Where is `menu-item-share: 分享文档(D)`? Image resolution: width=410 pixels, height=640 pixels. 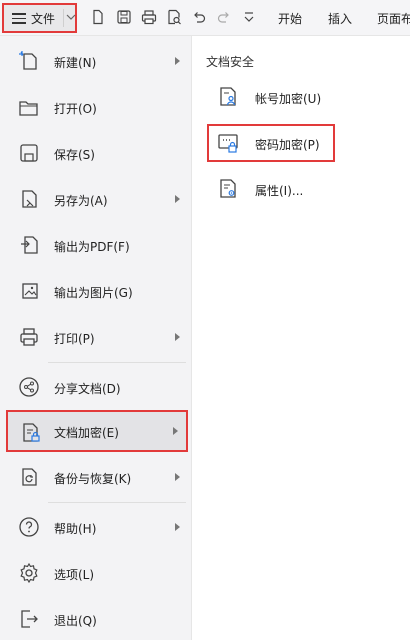 menu-item-share: 分享文档(D) is located at coordinates (97, 387).